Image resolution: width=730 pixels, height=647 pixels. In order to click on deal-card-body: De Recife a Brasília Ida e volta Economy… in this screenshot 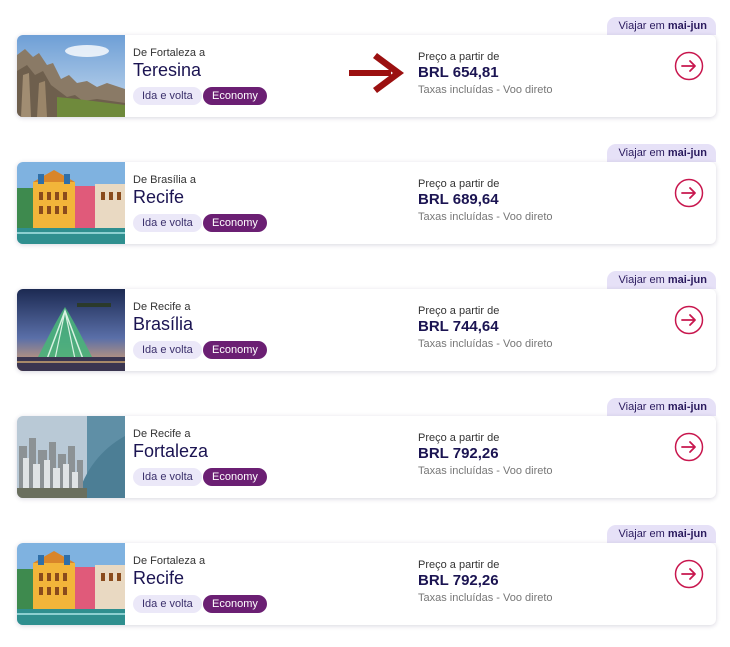, I will do `click(366, 330)`.